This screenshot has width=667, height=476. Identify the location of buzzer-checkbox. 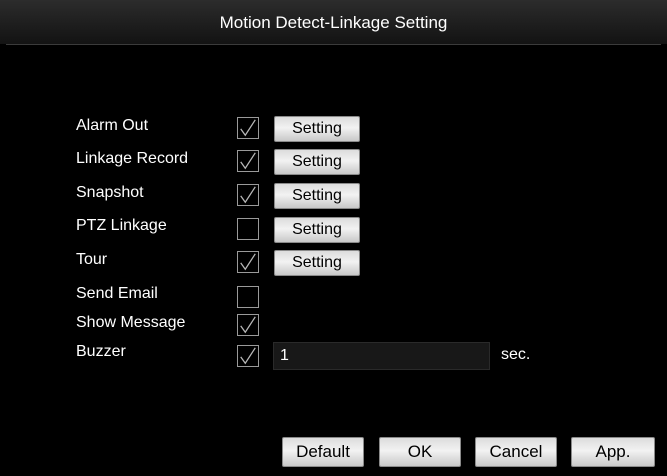
(248, 356).